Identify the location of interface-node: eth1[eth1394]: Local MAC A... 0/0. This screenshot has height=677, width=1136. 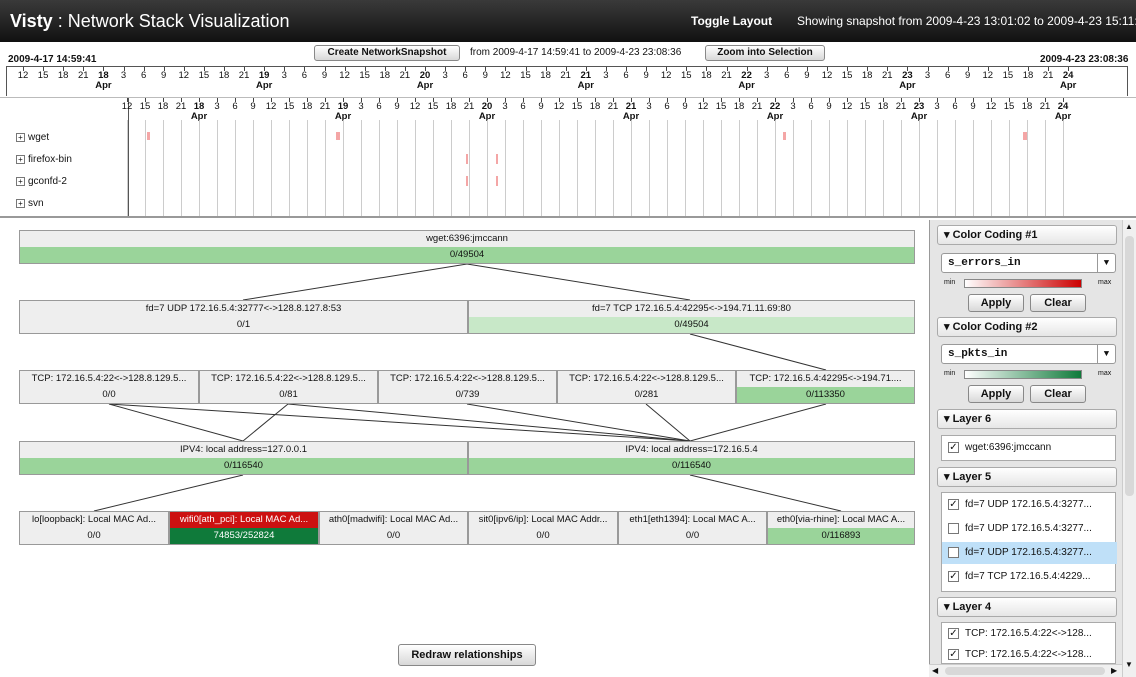
(692, 528).